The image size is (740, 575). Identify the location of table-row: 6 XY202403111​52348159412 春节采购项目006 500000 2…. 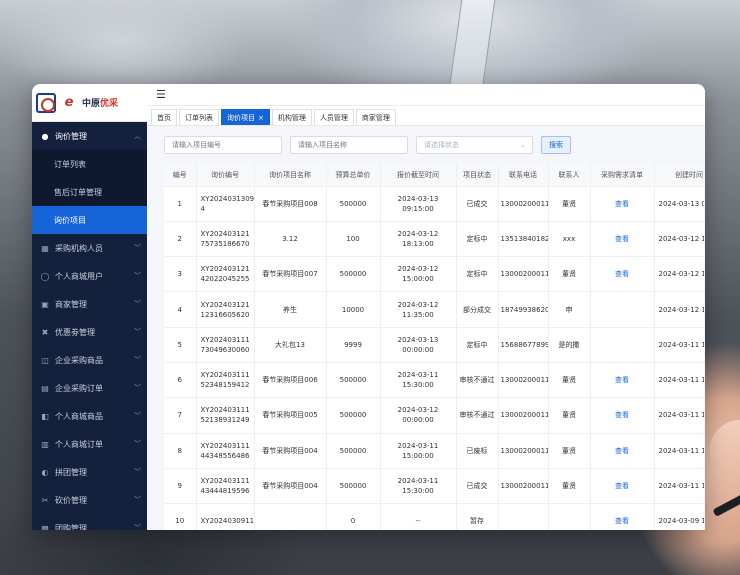
(434, 380).